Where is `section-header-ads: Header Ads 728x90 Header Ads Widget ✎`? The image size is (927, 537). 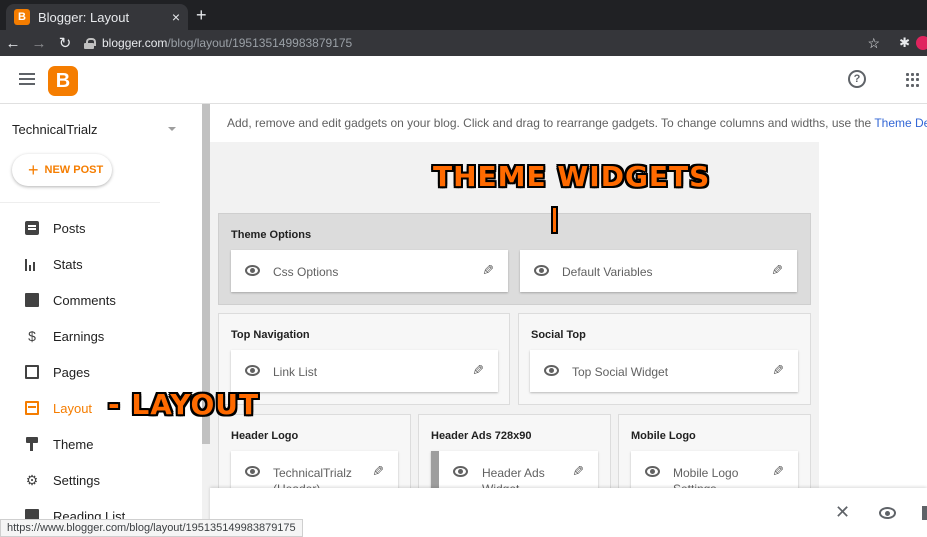
section-header-ads: Header Ads 728x90 Header Ads Widget ✎ is located at coordinates (514, 451).